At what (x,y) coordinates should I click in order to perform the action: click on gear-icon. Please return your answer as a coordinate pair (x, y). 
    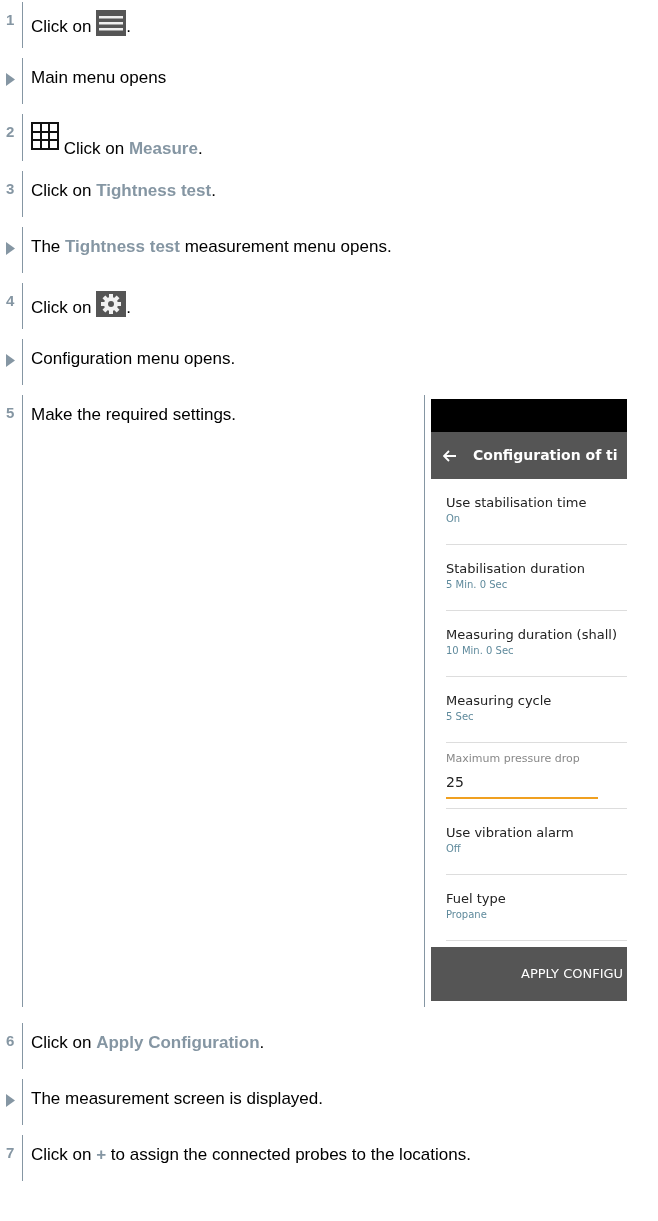
    Looking at the image, I should click on (111, 304).